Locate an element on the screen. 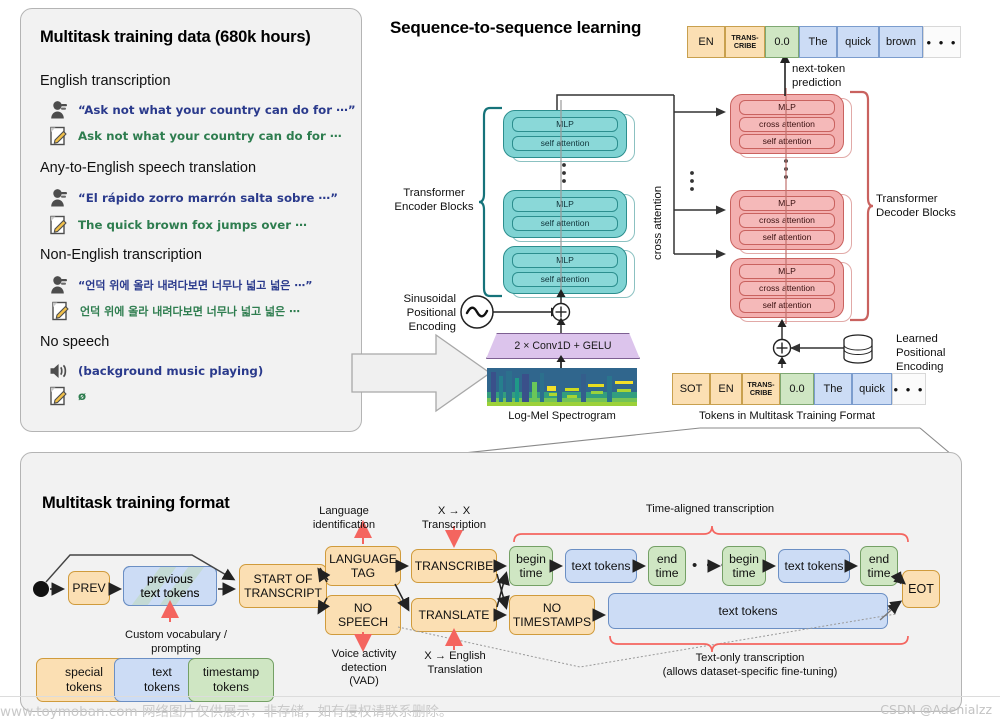  legend-text-tokens-label: text tokens is located at coordinates (162, 679).